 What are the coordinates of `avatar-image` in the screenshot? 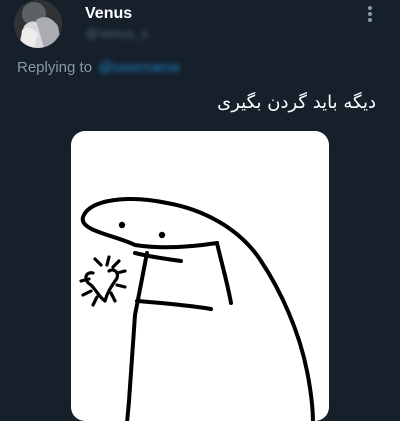 It's located at (38, 24).